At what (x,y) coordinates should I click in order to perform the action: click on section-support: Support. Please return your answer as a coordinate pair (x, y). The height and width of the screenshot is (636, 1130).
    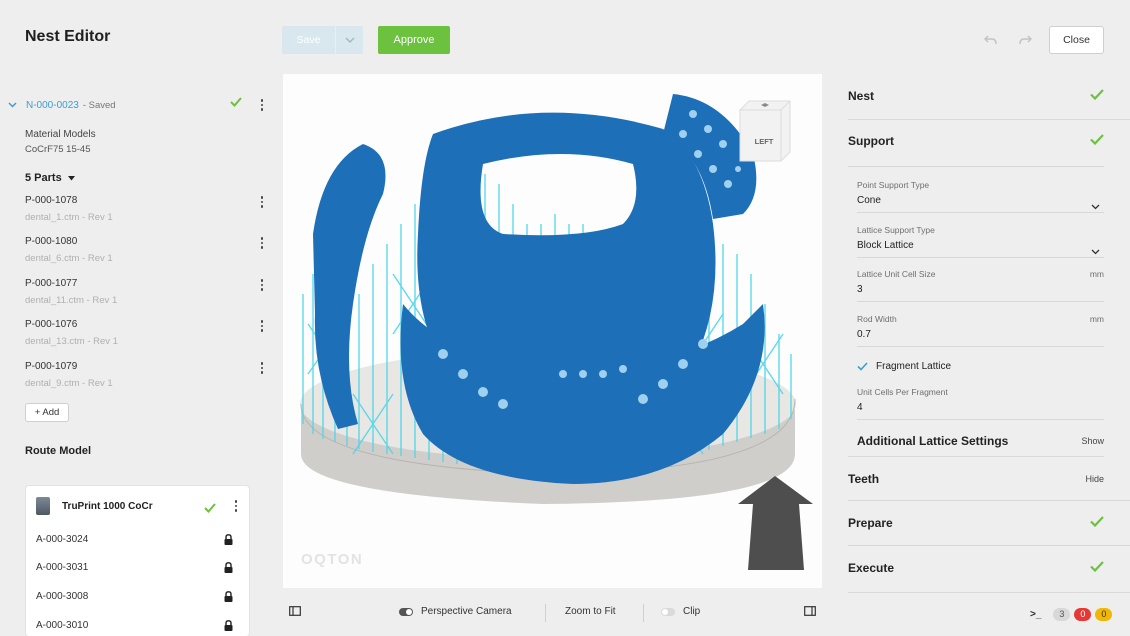
    Looking at the image, I should click on (976, 142).